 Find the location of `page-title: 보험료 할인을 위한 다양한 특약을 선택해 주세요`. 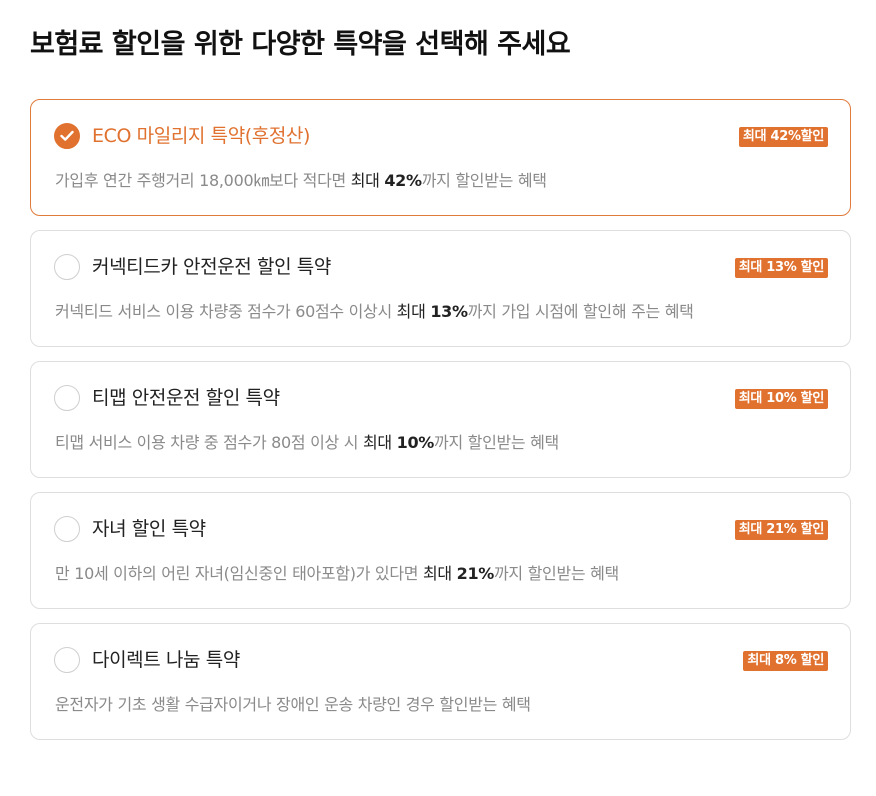

page-title: 보험료 할인을 위한 다양한 특약을 선택해 주세요 is located at coordinates (300, 44).